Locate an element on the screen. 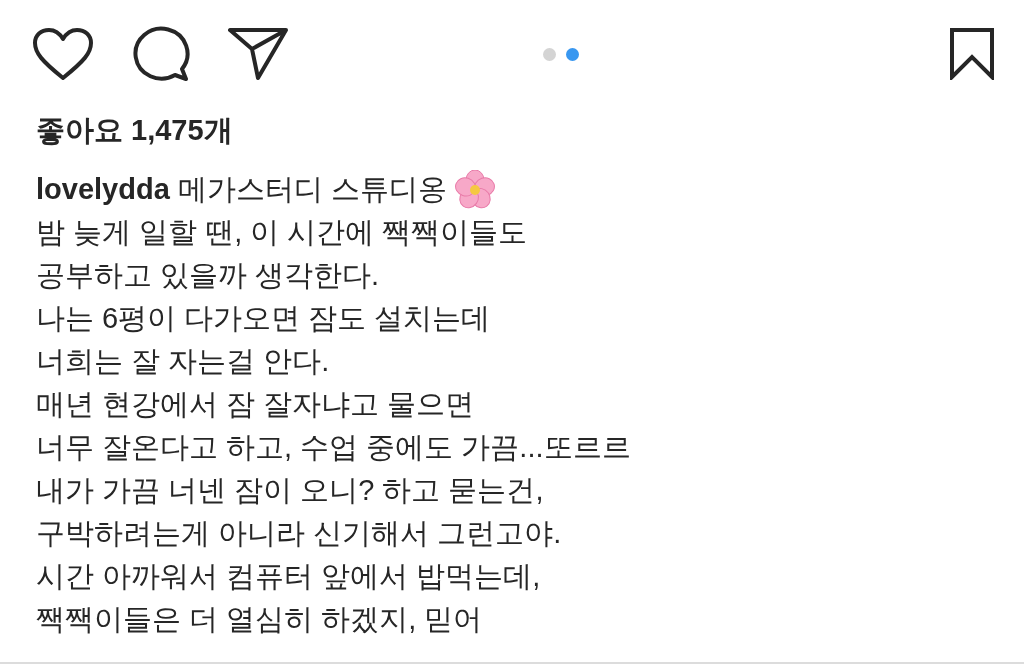  caption-line: 매년 현강에서 잠 잘자냐고 물으면 is located at coordinates (256, 404).